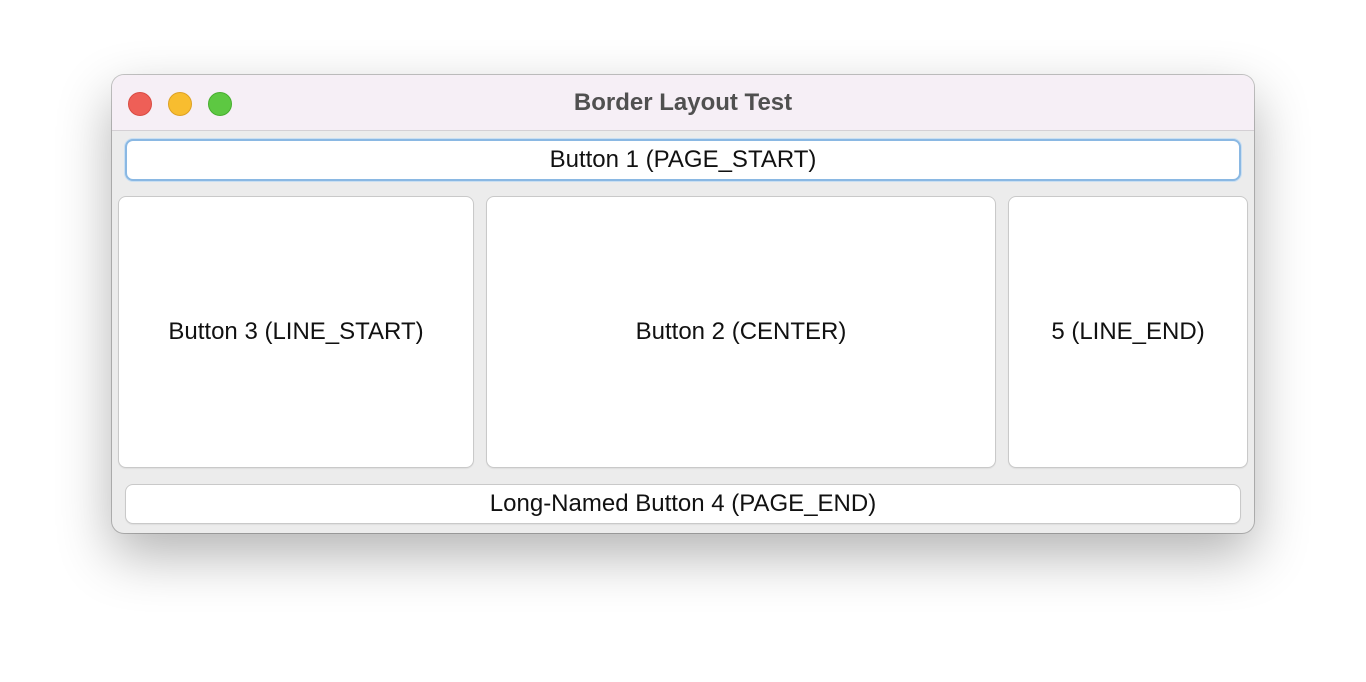  What do you see at coordinates (683, 160) in the screenshot?
I see `page-start-button: Button 1 (PAGE_START)` at bounding box center [683, 160].